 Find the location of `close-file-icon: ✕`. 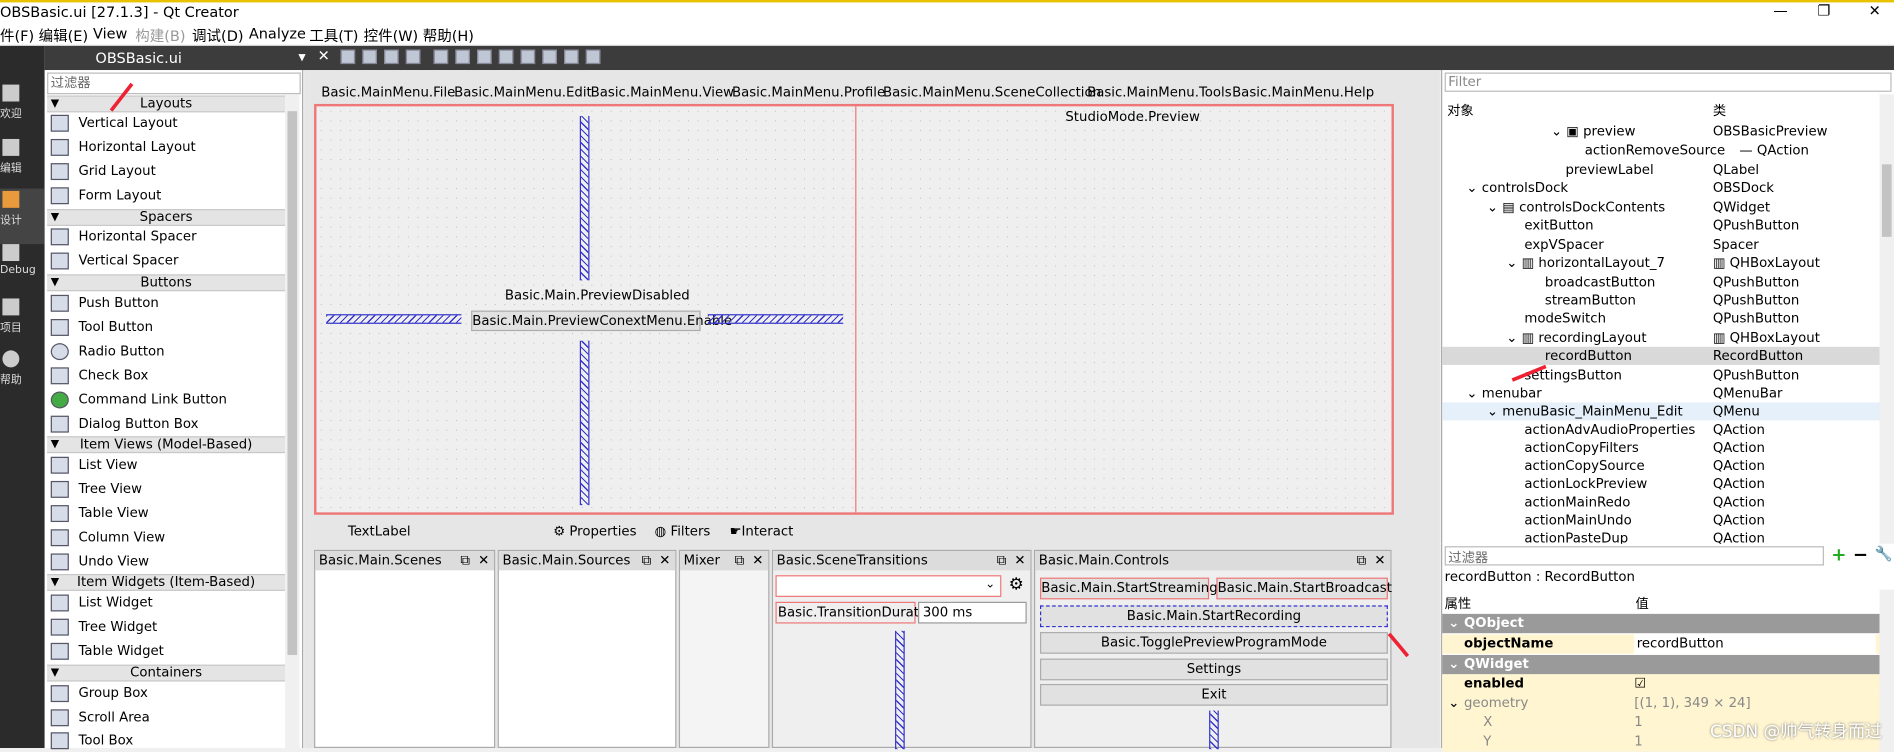

close-file-icon: ✕ is located at coordinates (324, 55).